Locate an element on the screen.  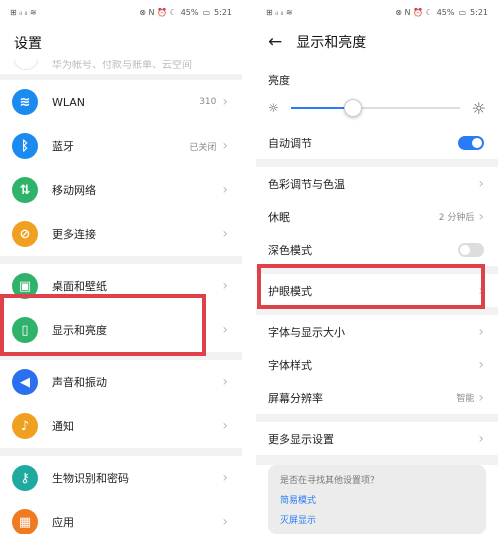
settings-item: ⊘ 更多连接 › is located at coordinates (121, 234).